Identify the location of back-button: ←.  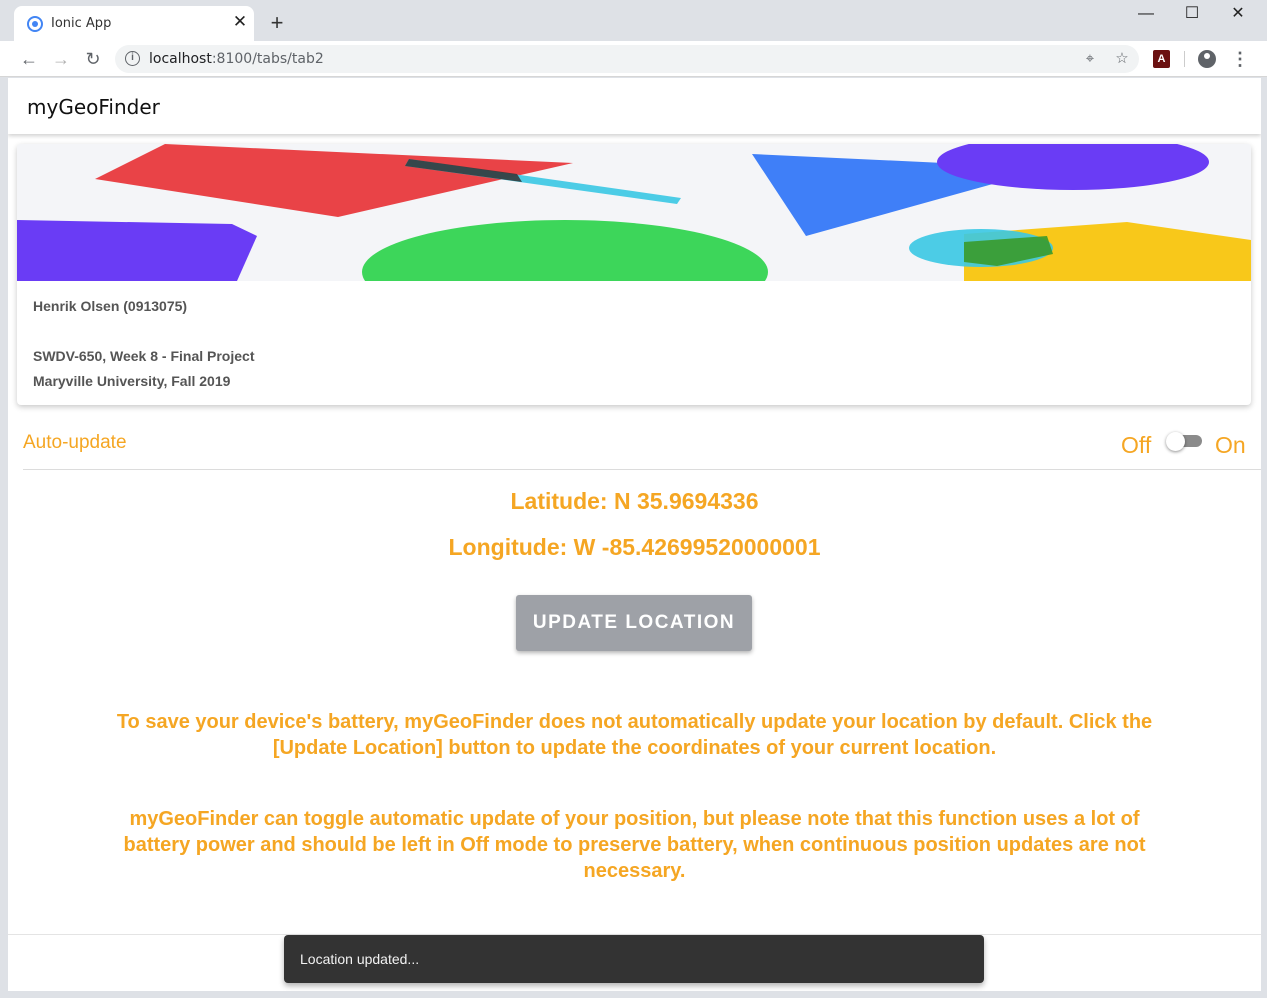
(29, 59).